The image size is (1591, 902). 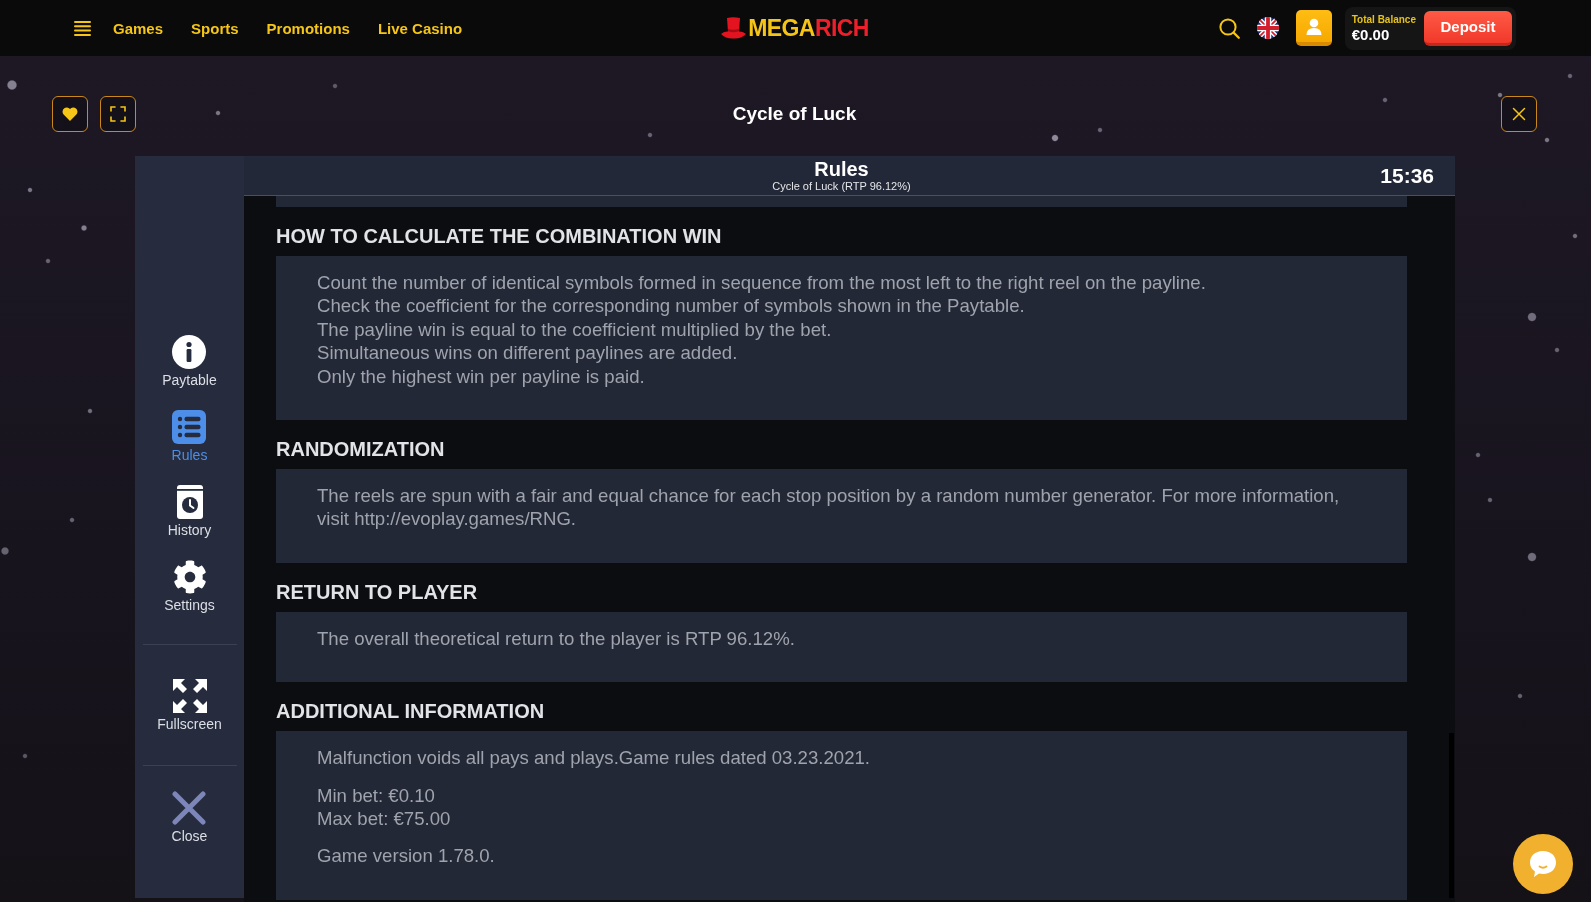 What do you see at coordinates (829, 507) in the screenshot?
I see `rule-text: The reels are spun with a fair and equal chance for each stop position by a random number generator. For more information, visit http://evoplay.games/RNG.` at bounding box center [829, 507].